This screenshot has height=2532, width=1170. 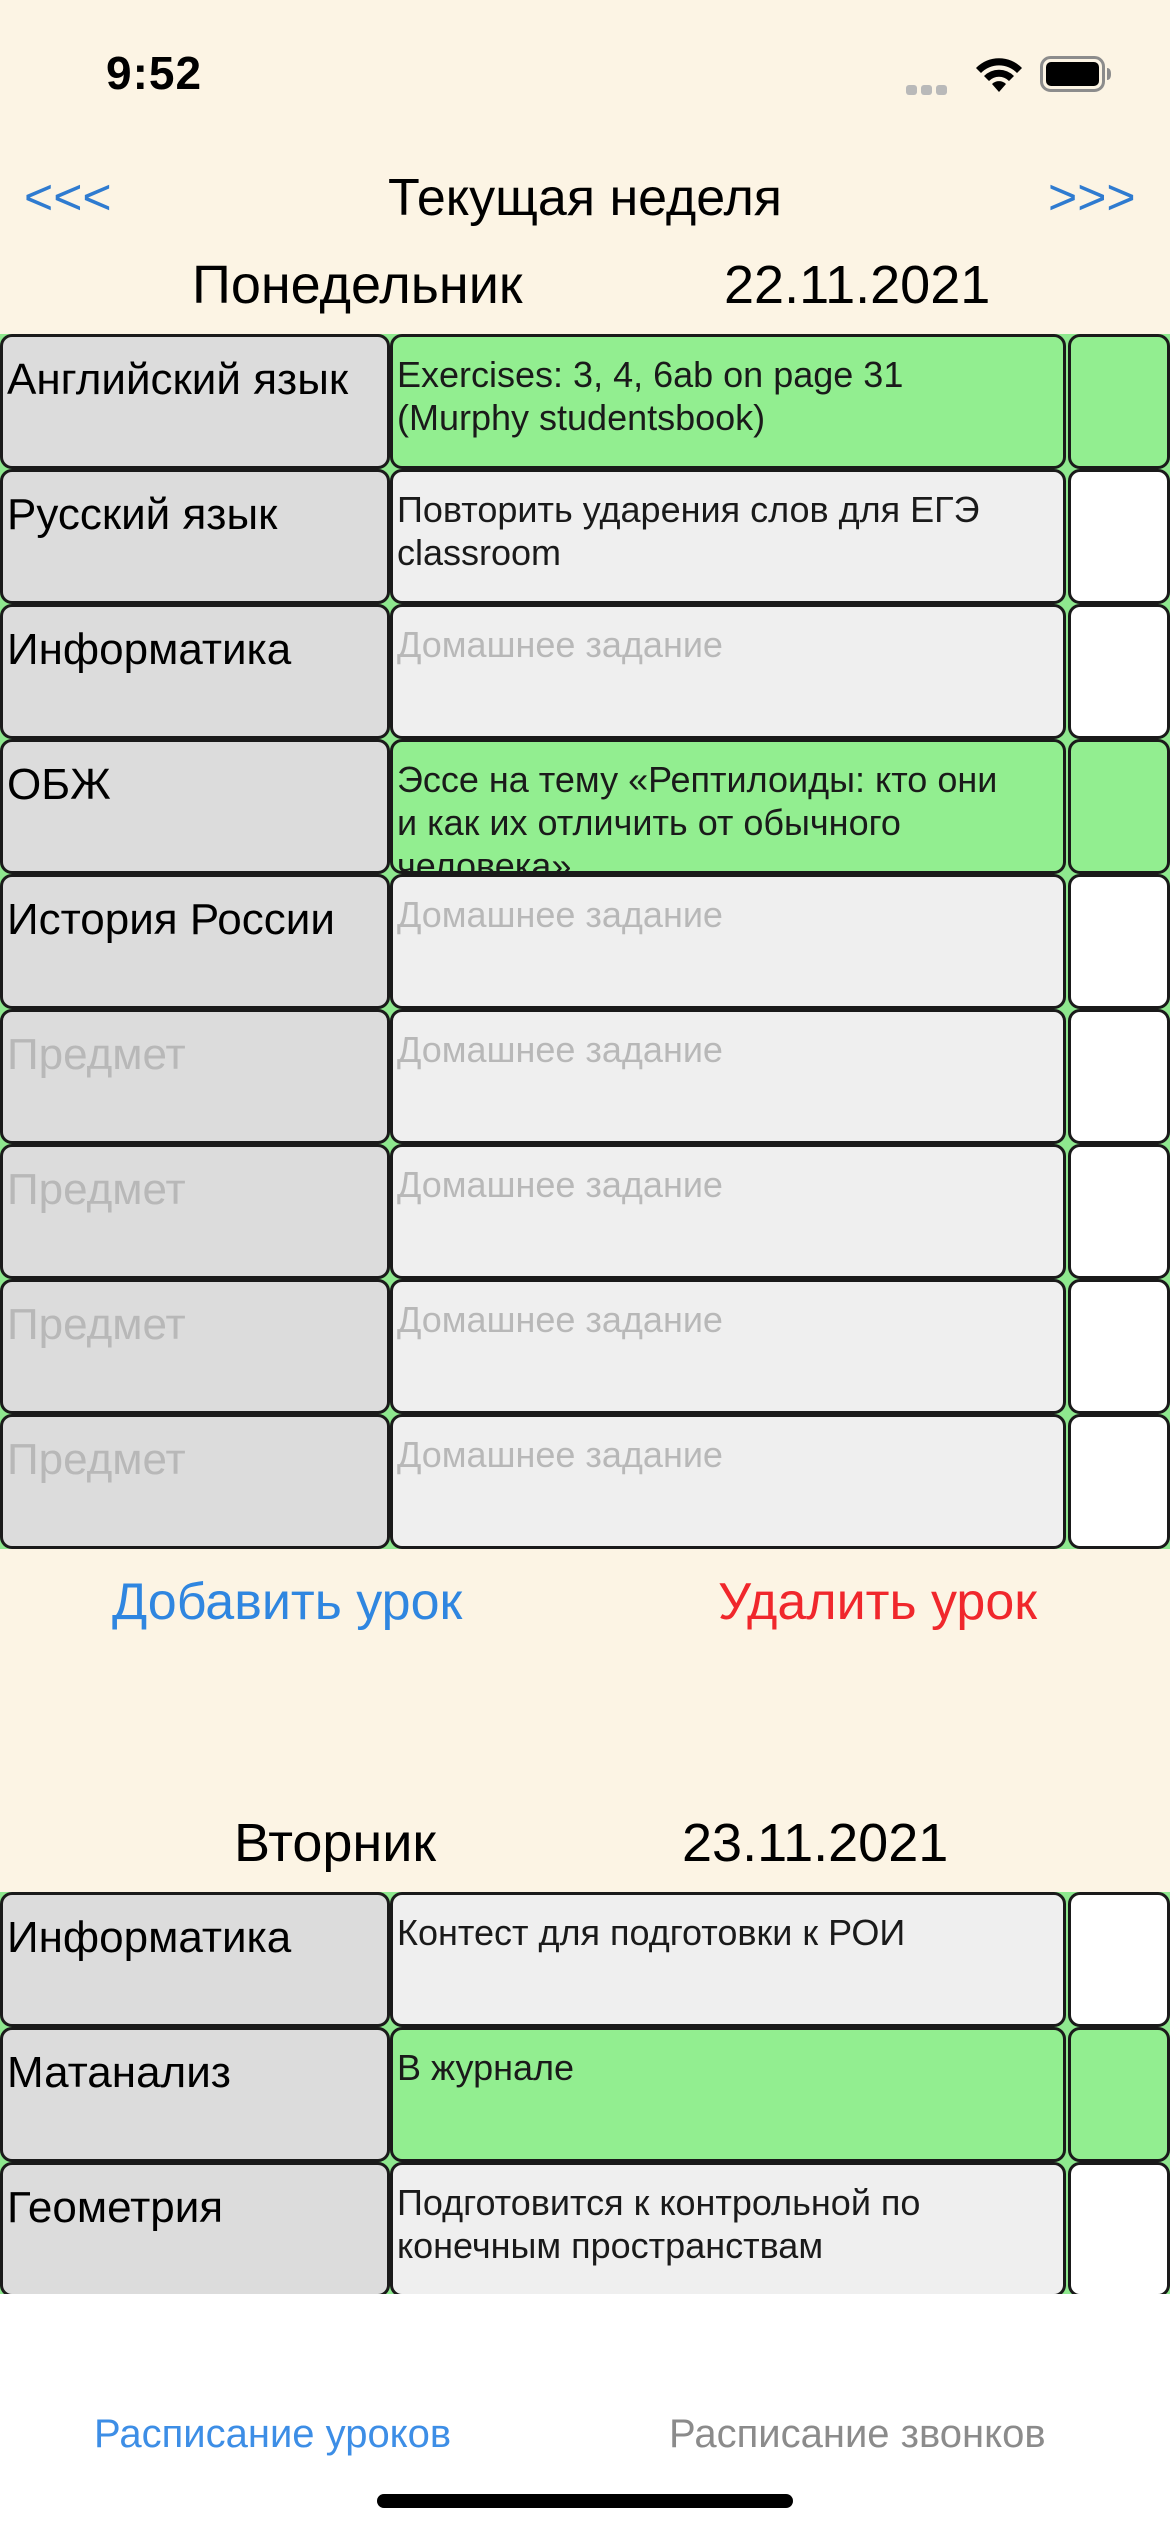 What do you see at coordinates (610, 2245) in the screenshot?
I see `homework-line: конечным пространствам` at bounding box center [610, 2245].